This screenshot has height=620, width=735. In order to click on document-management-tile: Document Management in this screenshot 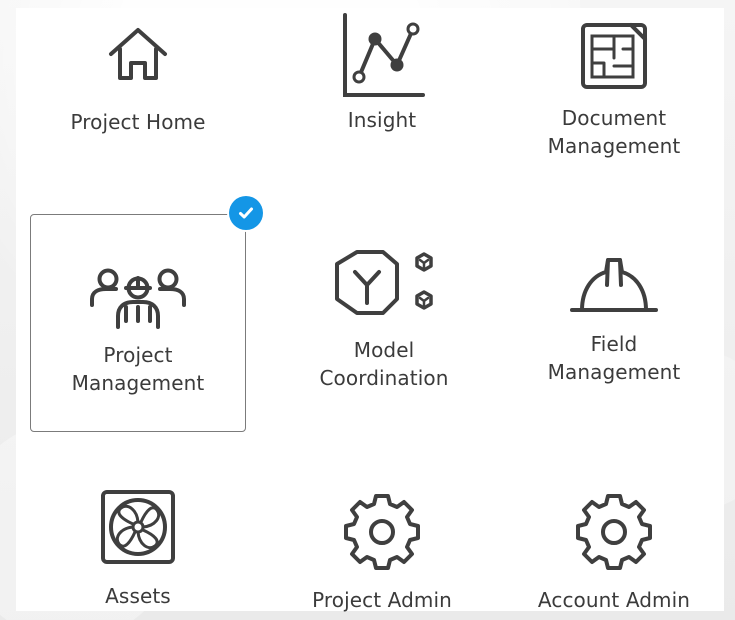, I will do `click(614, 88)`.